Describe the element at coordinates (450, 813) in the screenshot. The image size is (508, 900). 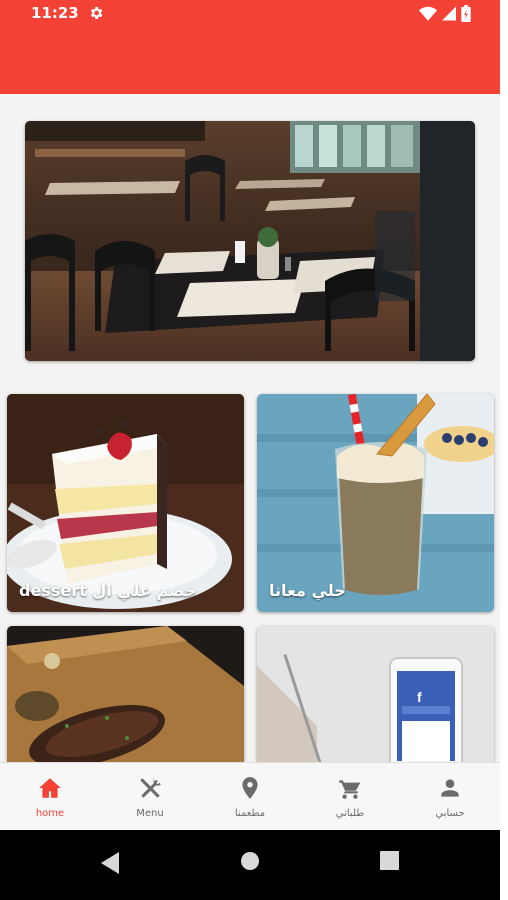
I see `nav-label-account: حسابي` at that location.